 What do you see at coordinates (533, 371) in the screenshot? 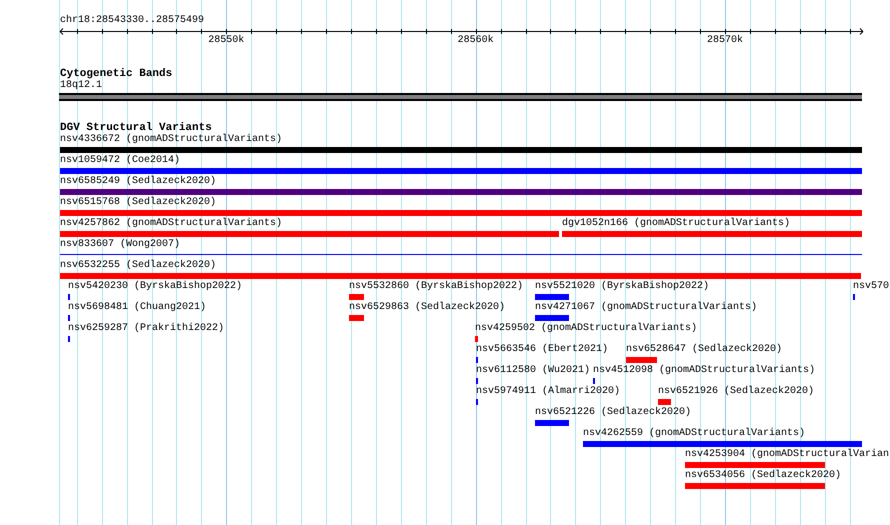
I see `feature-label: nsv6112580 (Wu2021)` at bounding box center [533, 371].